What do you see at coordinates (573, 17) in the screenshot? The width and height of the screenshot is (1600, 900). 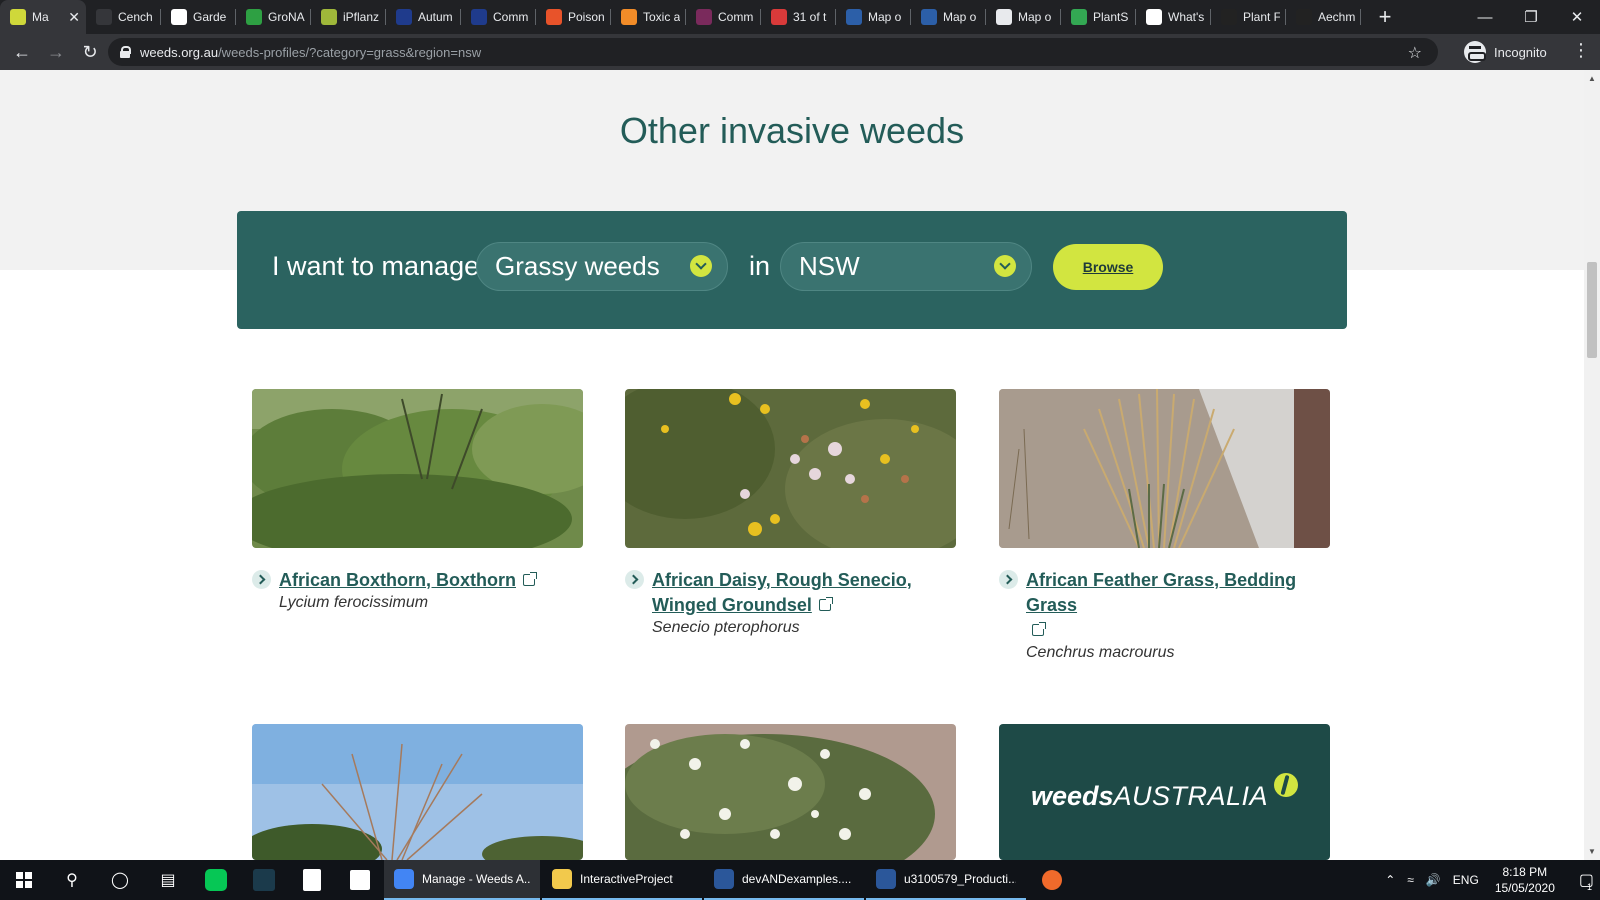 I see `browser-tab: Poison` at bounding box center [573, 17].